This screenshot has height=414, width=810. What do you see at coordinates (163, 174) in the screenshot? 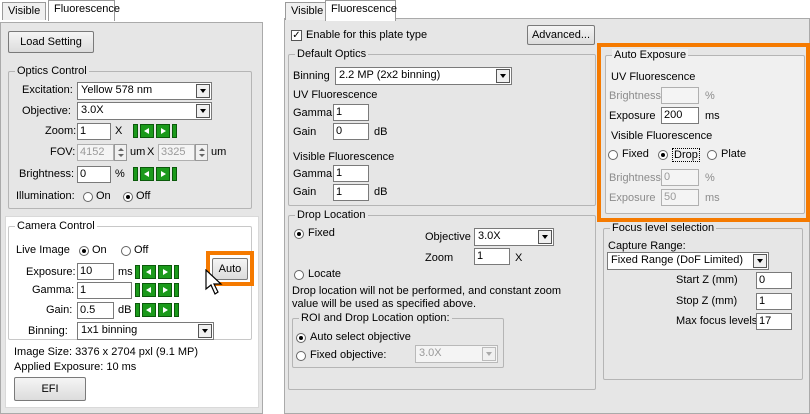
I see `brightness-right-arrow-icon` at bounding box center [163, 174].